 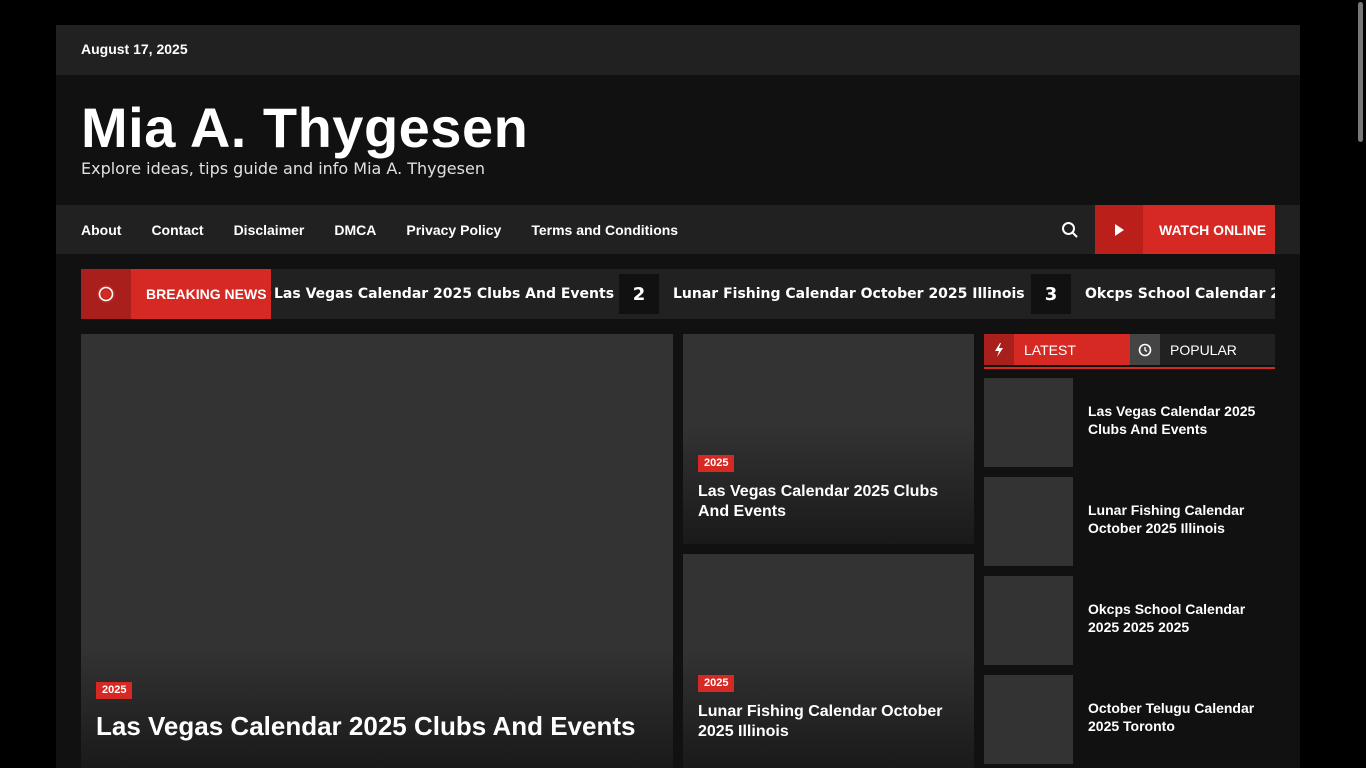 I want to click on watch-online-label: WATCH ONLINE, so click(x=1213, y=229).